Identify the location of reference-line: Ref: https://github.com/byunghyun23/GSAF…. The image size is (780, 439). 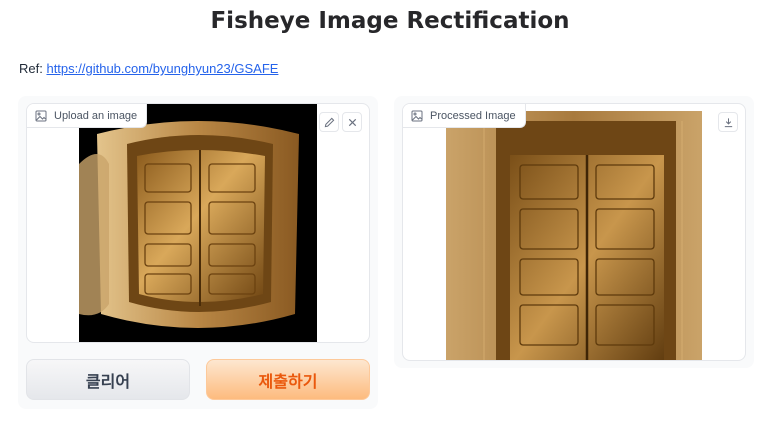
(148, 68).